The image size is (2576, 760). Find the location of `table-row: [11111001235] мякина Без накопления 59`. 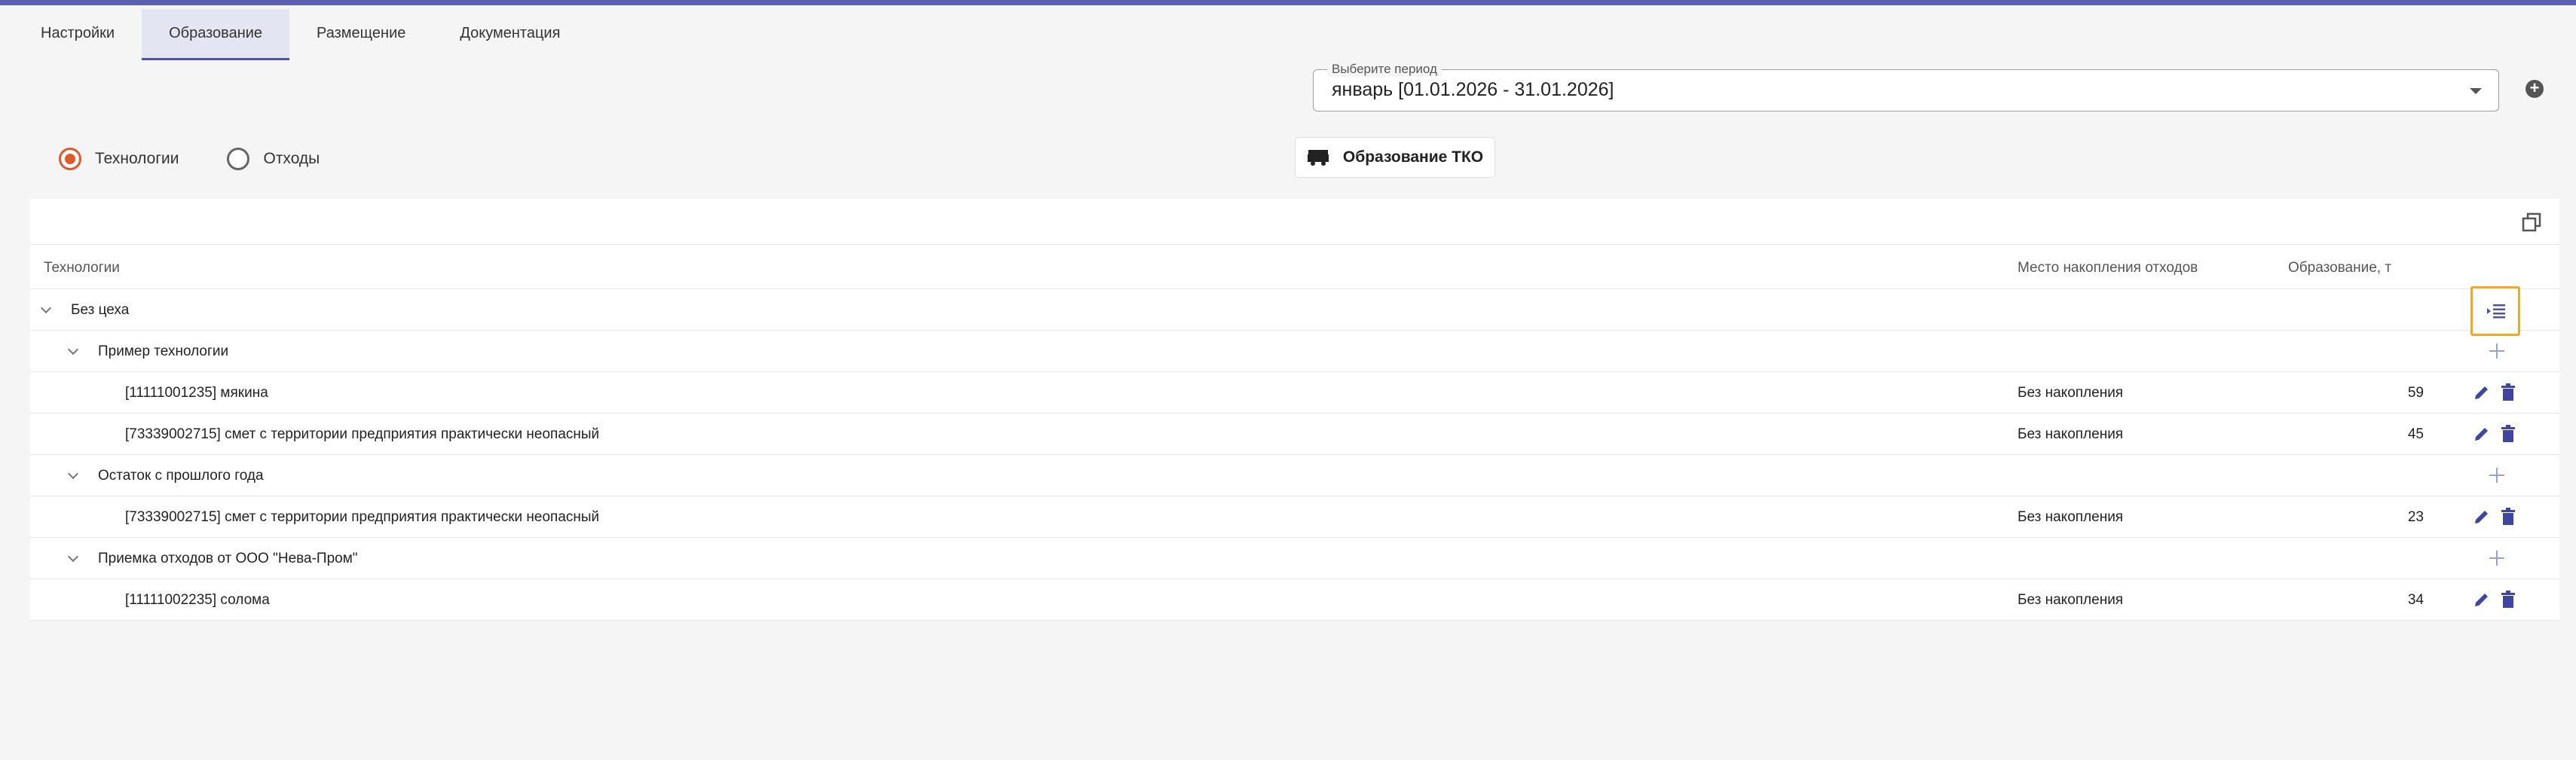

table-row: [11111001235] мякина Без накопления 59 is located at coordinates (1294, 393).